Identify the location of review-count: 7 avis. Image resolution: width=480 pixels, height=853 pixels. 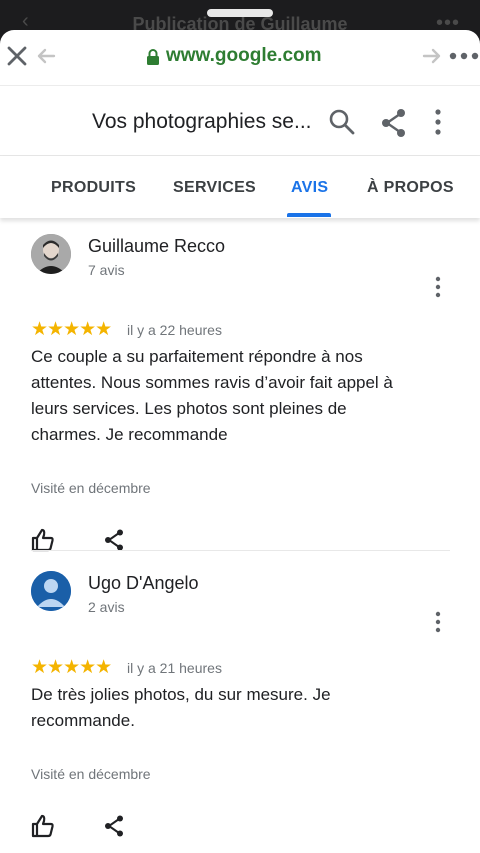
(106, 270).